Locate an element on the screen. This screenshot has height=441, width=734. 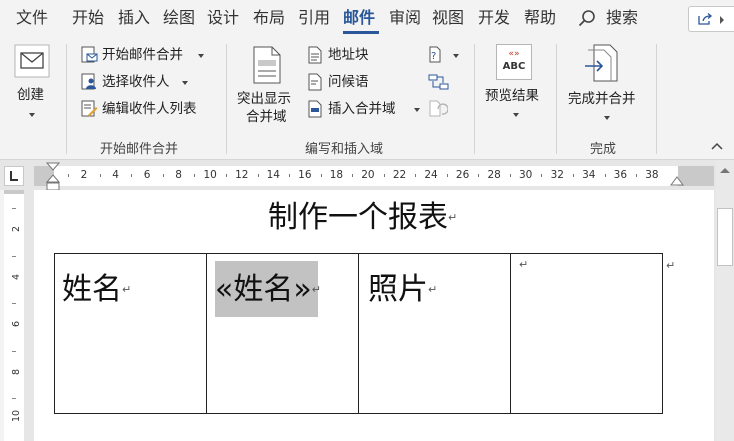
ruler-number: 36 is located at coordinates (620, 175).